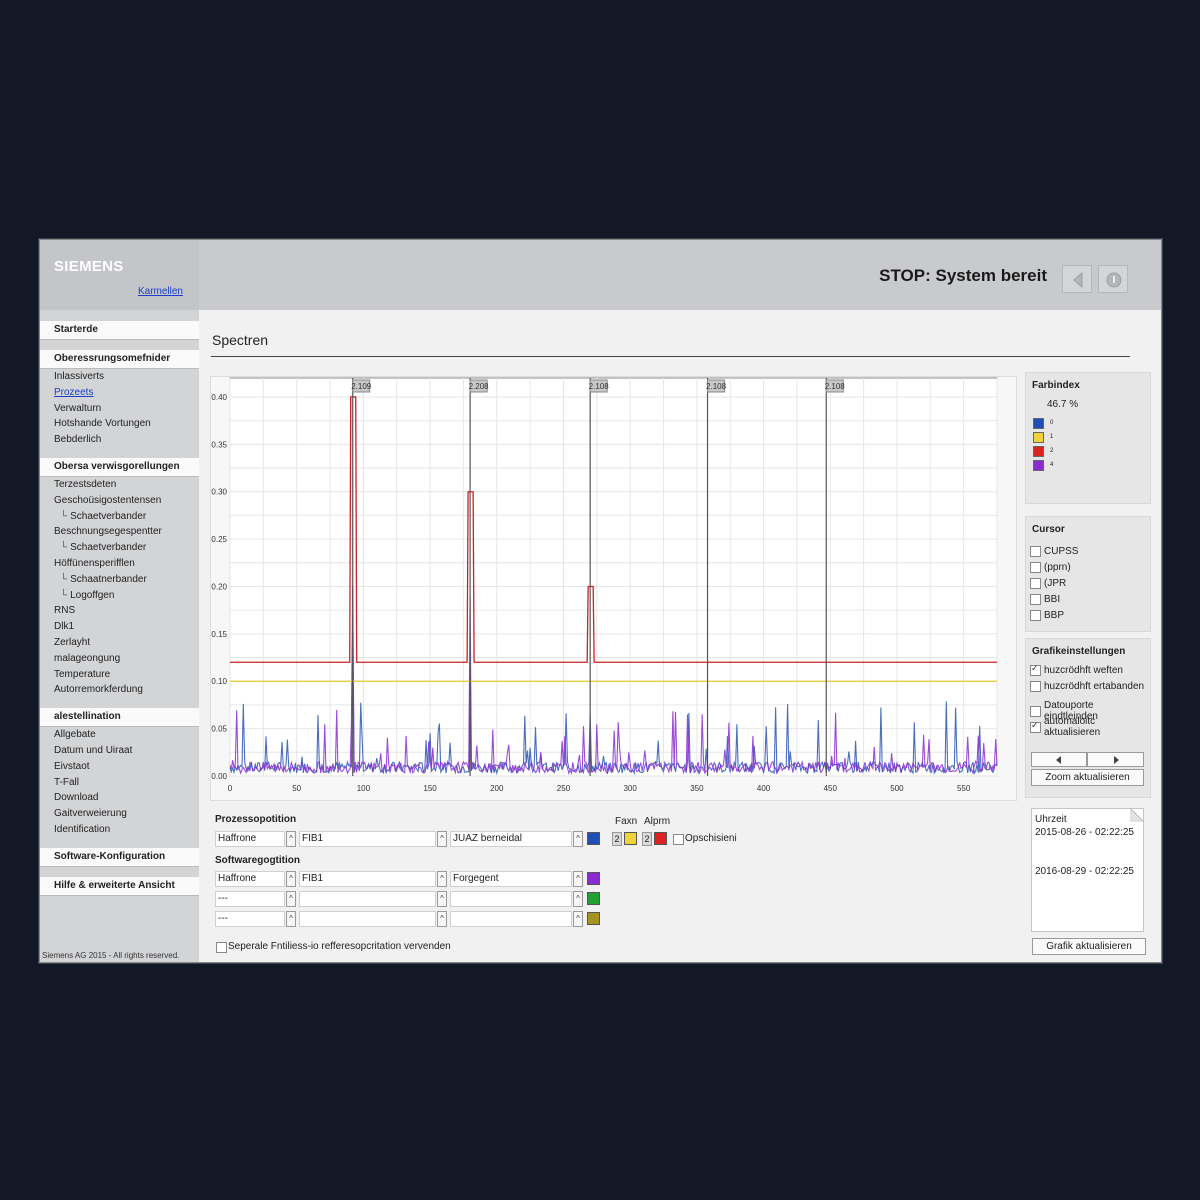 Image resolution: width=1200 pixels, height=1200 pixels. What do you see at coordinates (250, 919) in the screenshot?
I see `software-field-7: ---` at bounding box center [250, 919].